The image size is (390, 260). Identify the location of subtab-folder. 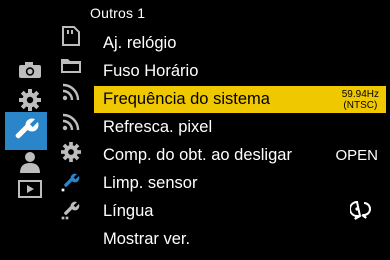
(71, 65).